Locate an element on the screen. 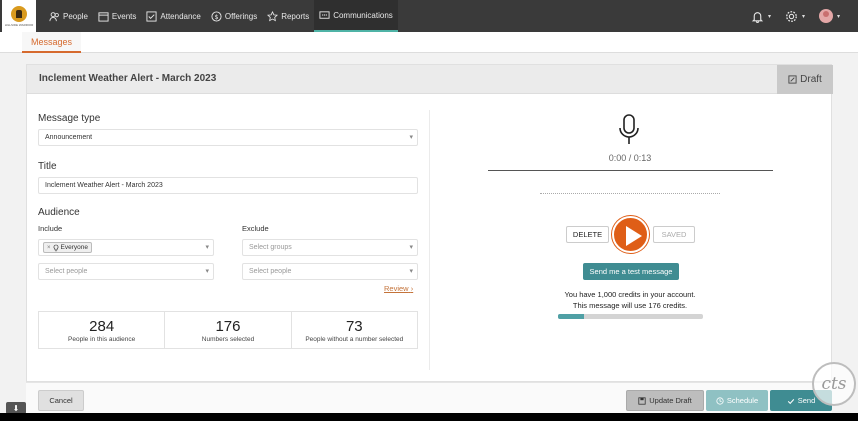  logo-mark-icon is located at coordinates (19, 13).